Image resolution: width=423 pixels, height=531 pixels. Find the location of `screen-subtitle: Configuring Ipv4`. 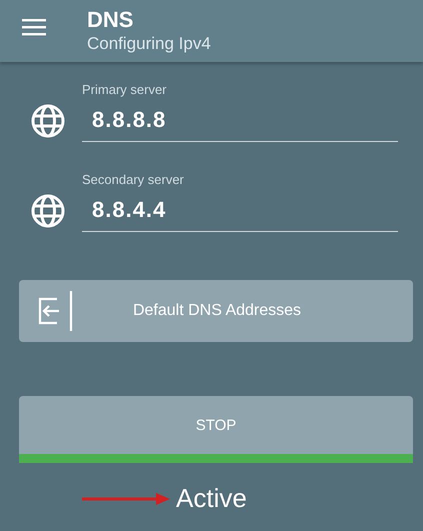

screen-subtitle: Configuring Ipv4 is located at coordinates (149, 44).